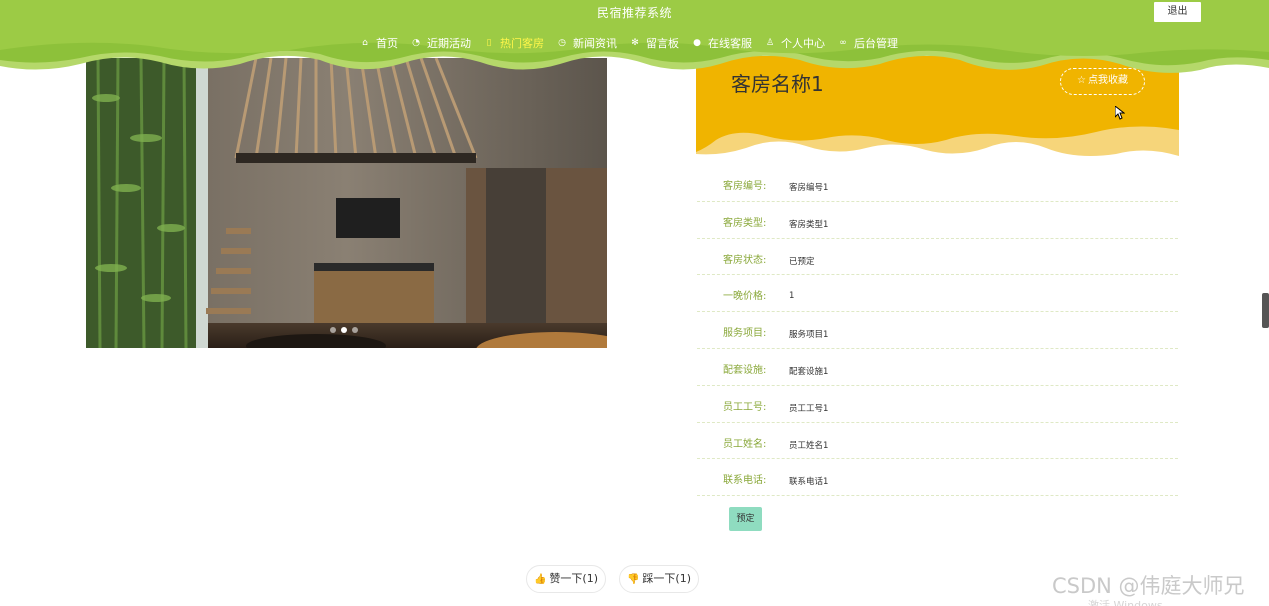  I want to click on nav-item-label: 首页, so click(387, 43).